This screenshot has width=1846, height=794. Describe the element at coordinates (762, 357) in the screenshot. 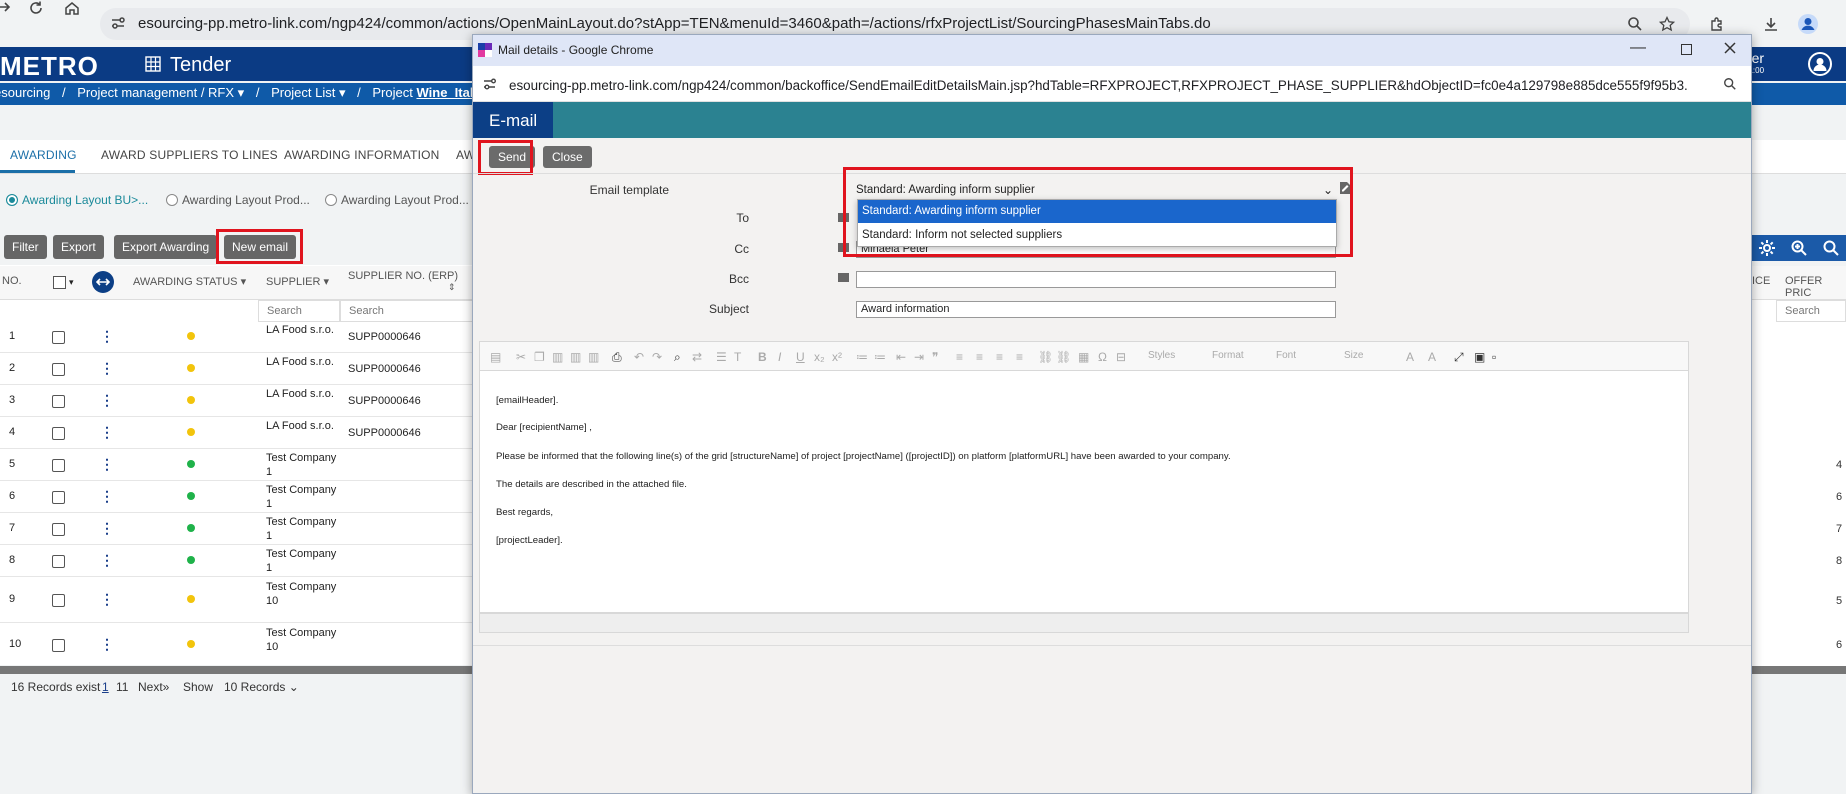

I see `bold-icon: B` at that location.